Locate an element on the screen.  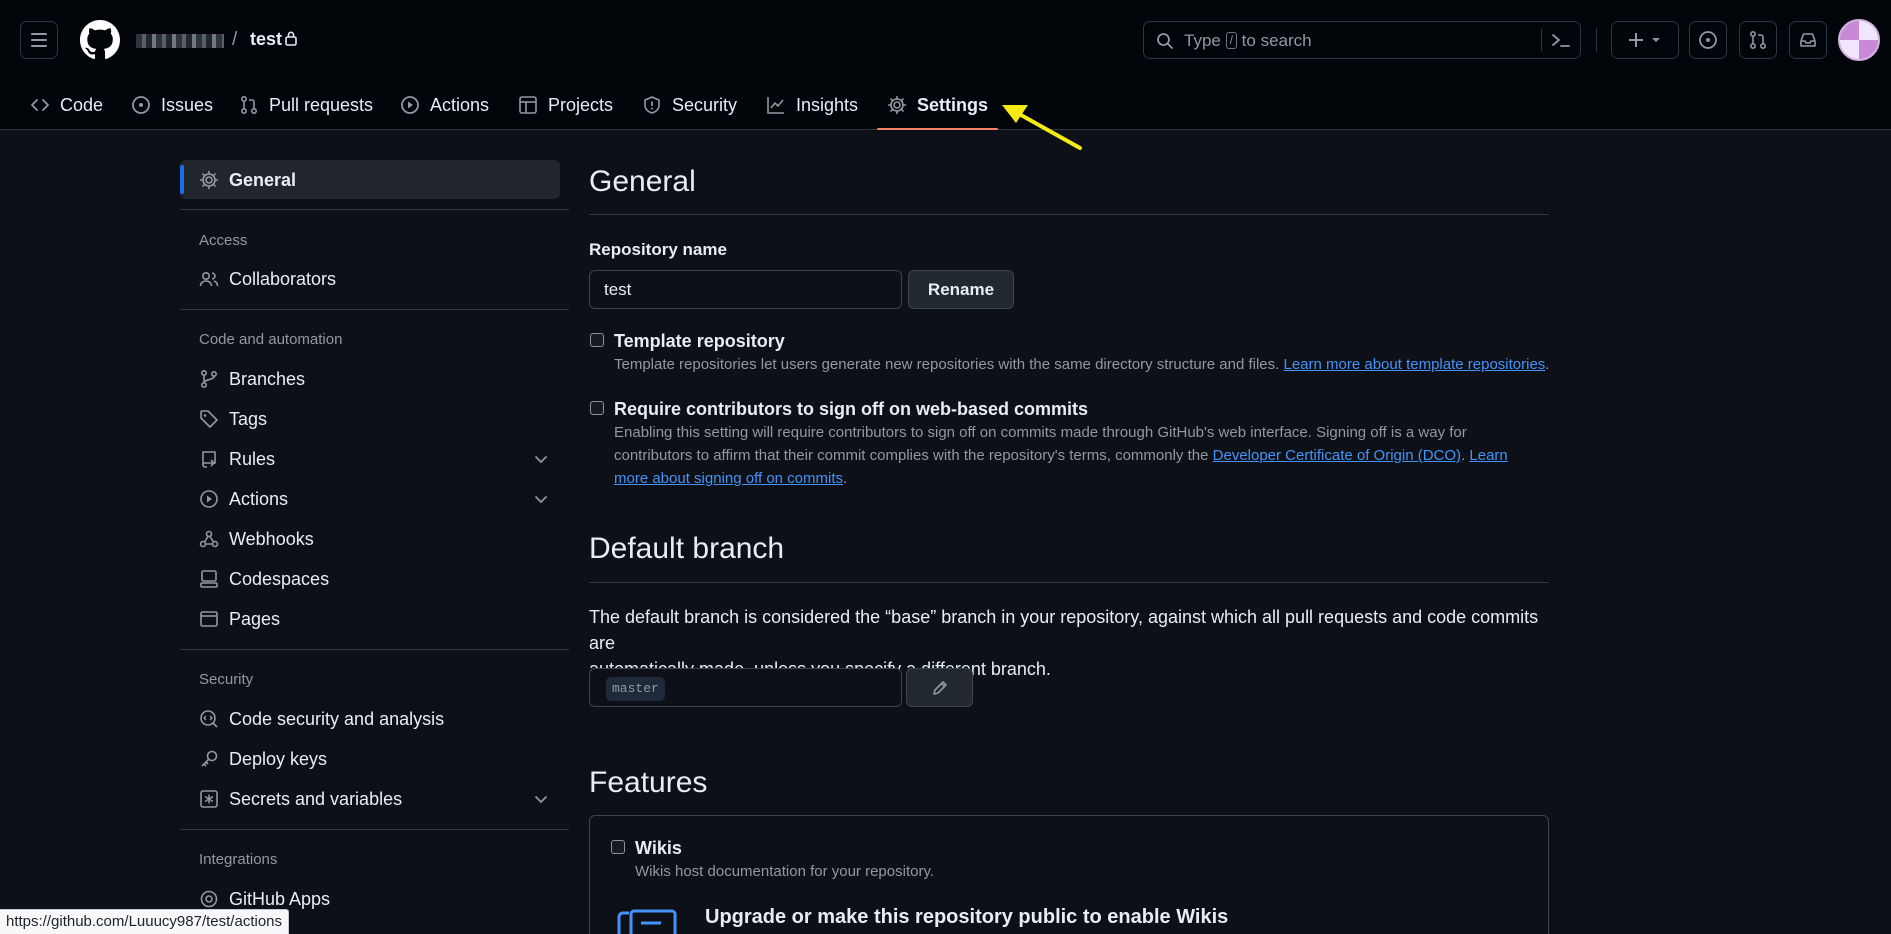
issue-icon is located at coordinates (1708, 40).